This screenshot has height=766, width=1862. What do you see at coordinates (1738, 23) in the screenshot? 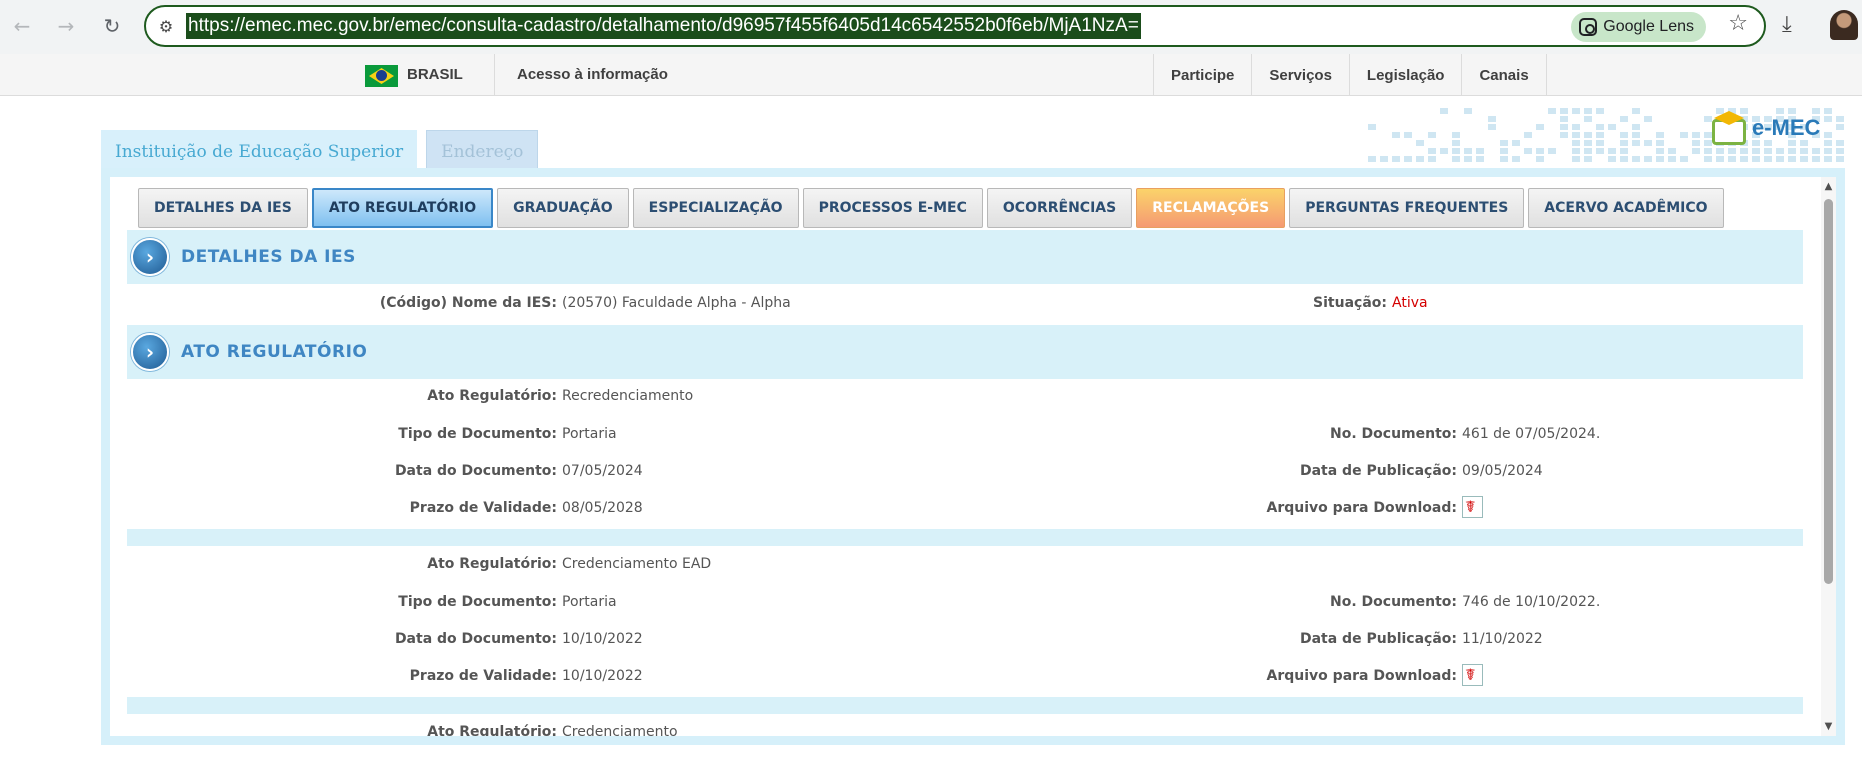
I see `bookmark-star-icon: ☆` at bounding box center [1738, 23].